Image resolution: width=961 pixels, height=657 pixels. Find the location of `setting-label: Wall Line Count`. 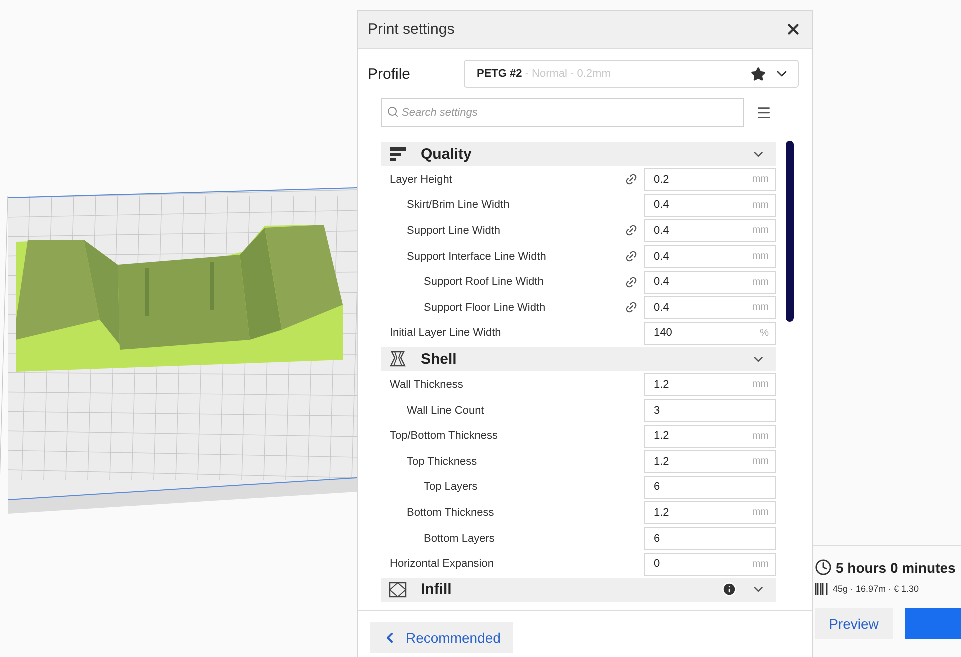

setting-label: Wall Line Count is located at coordinates (446, 410).